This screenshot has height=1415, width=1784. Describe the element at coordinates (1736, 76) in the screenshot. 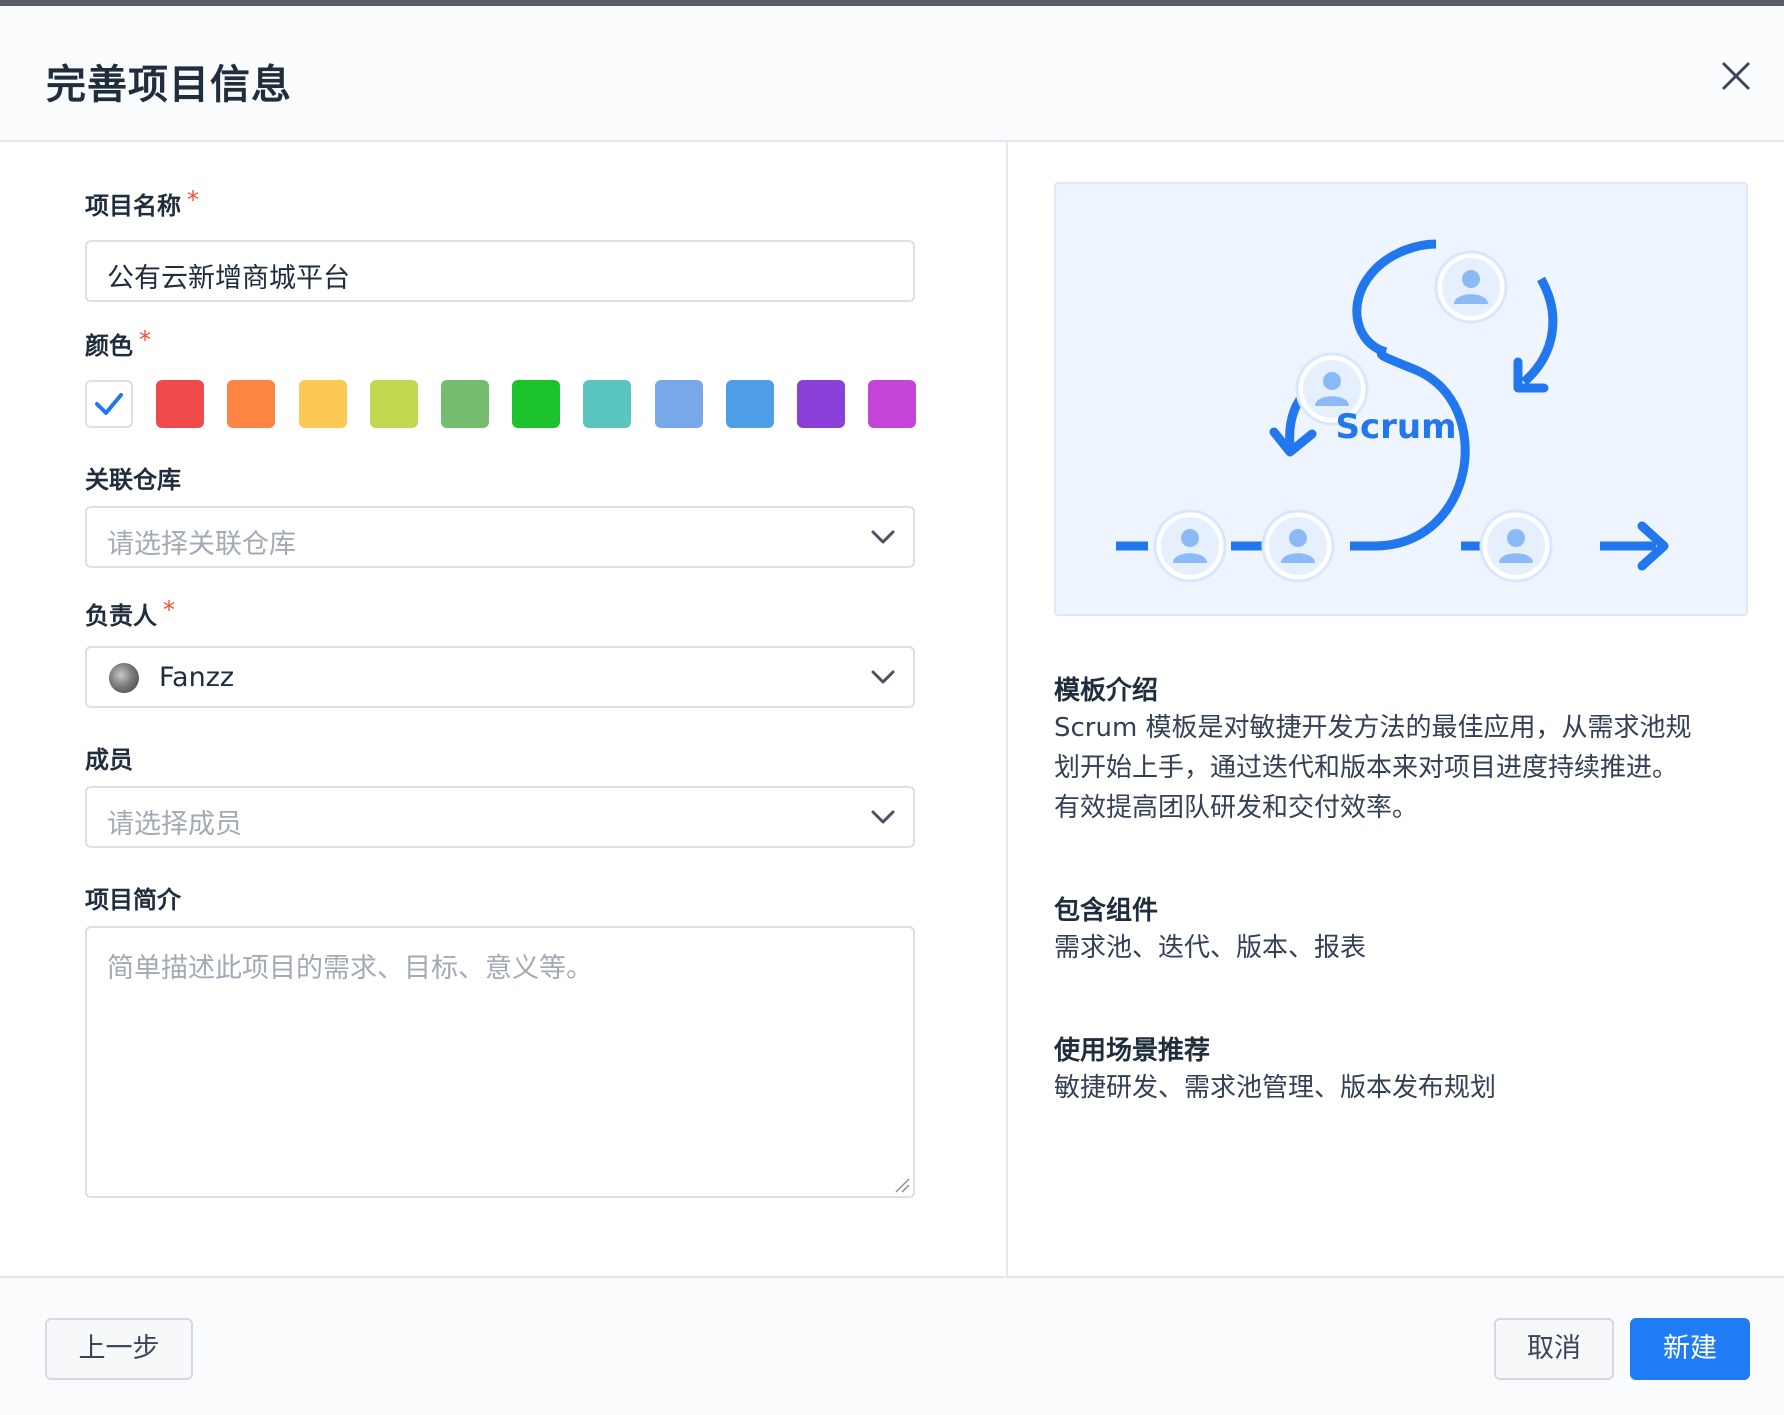

I see `close-icon` at that location.